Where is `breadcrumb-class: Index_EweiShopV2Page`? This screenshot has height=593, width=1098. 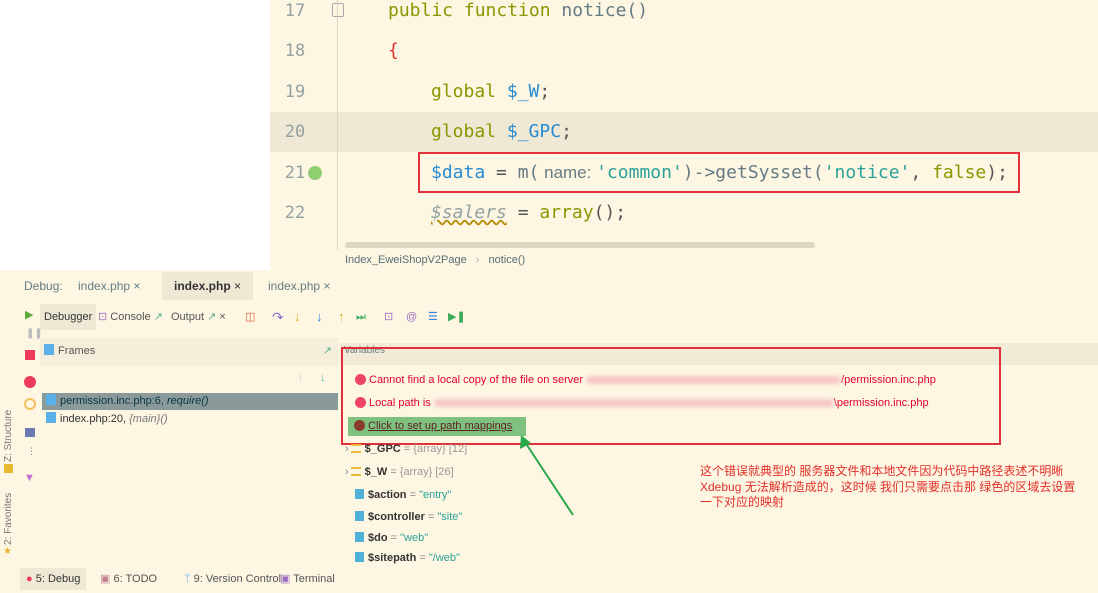
breadcrumb-class: Index_EweiShopV2Page is located at coordinates (406, 260).